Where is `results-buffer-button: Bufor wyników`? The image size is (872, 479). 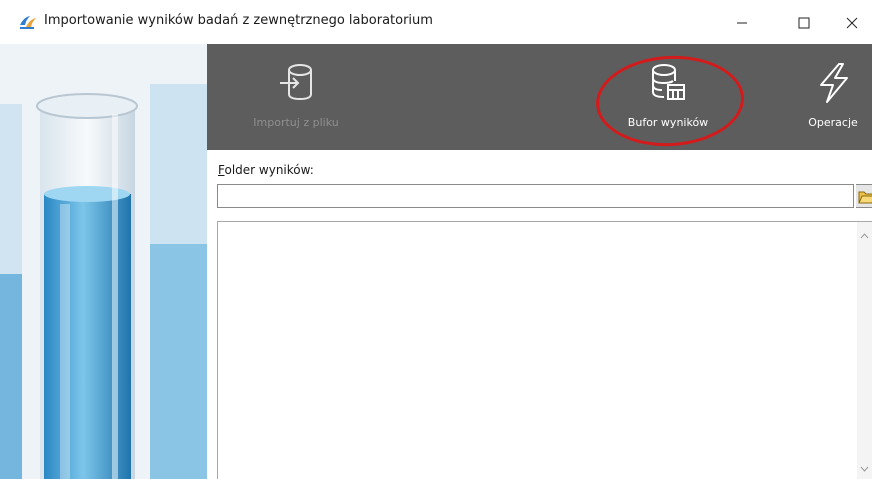 results-buffer-button: Bufor wyników is located at coordinates (668, 97).